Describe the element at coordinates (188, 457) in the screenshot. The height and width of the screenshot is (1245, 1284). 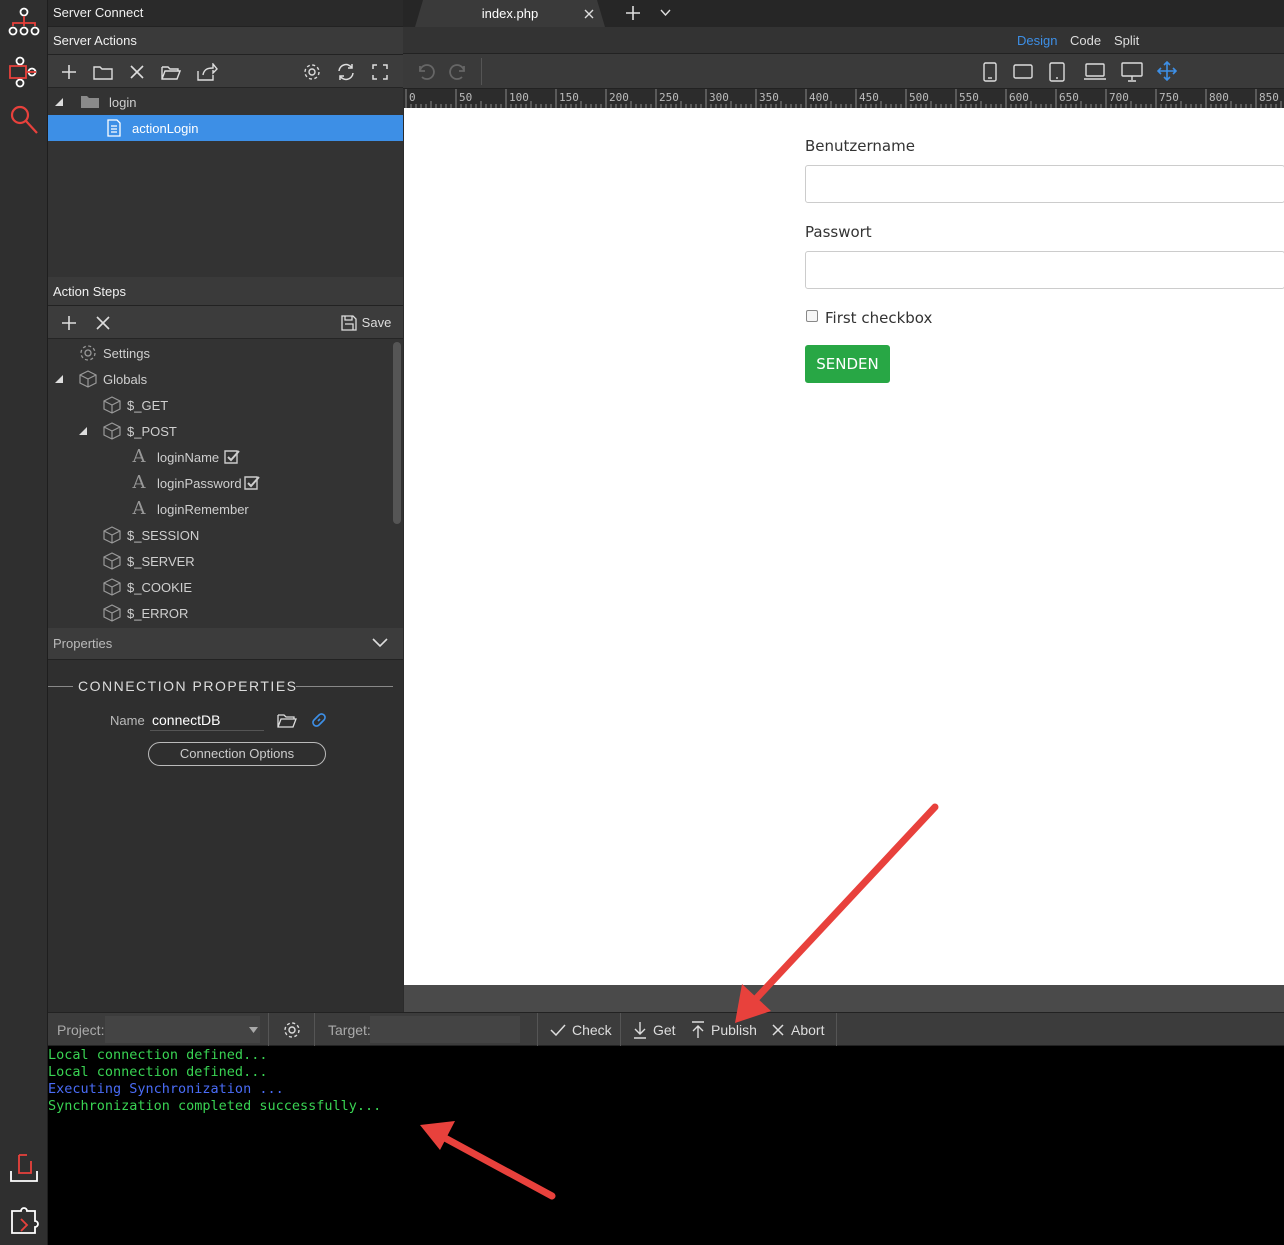
I see `tree-item-label: loginName` at that location.